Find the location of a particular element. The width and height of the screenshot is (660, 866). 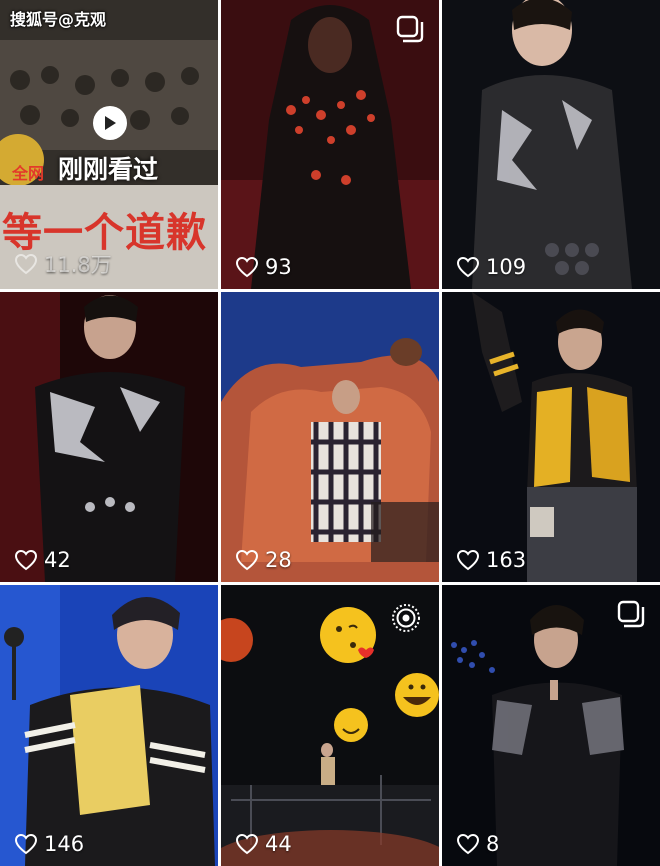

post-tile-2: 93 is located at coordinates (330, 144).